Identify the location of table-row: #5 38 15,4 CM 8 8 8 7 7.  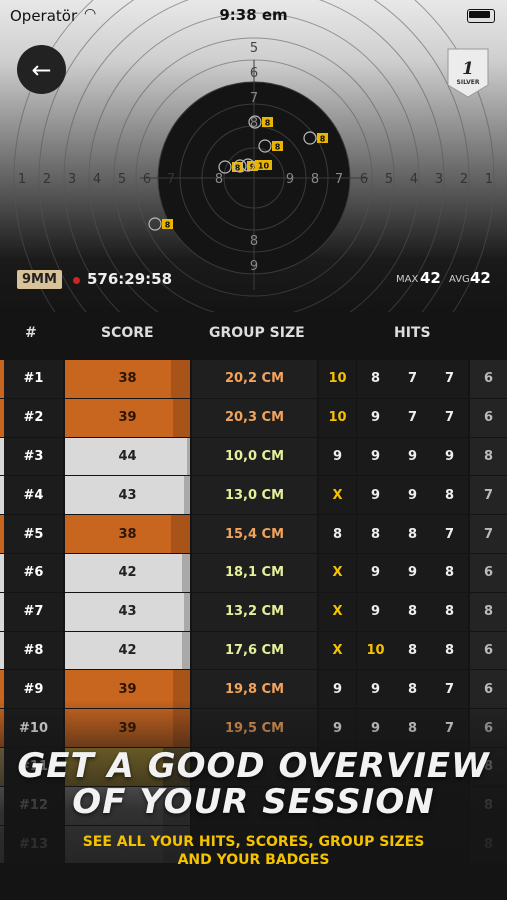
(253, 534).